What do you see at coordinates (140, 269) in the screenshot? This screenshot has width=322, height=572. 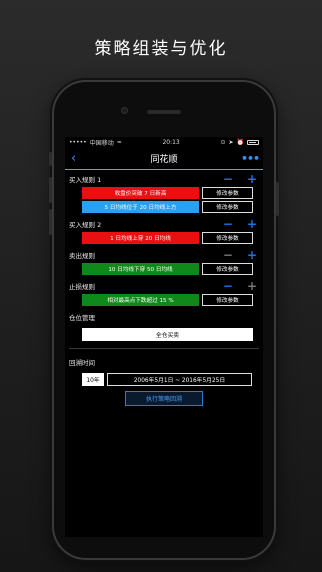 I see `sell-rule-condition-1: 10 日均线下穿 50 日均线` at bounding box center [140, 269].